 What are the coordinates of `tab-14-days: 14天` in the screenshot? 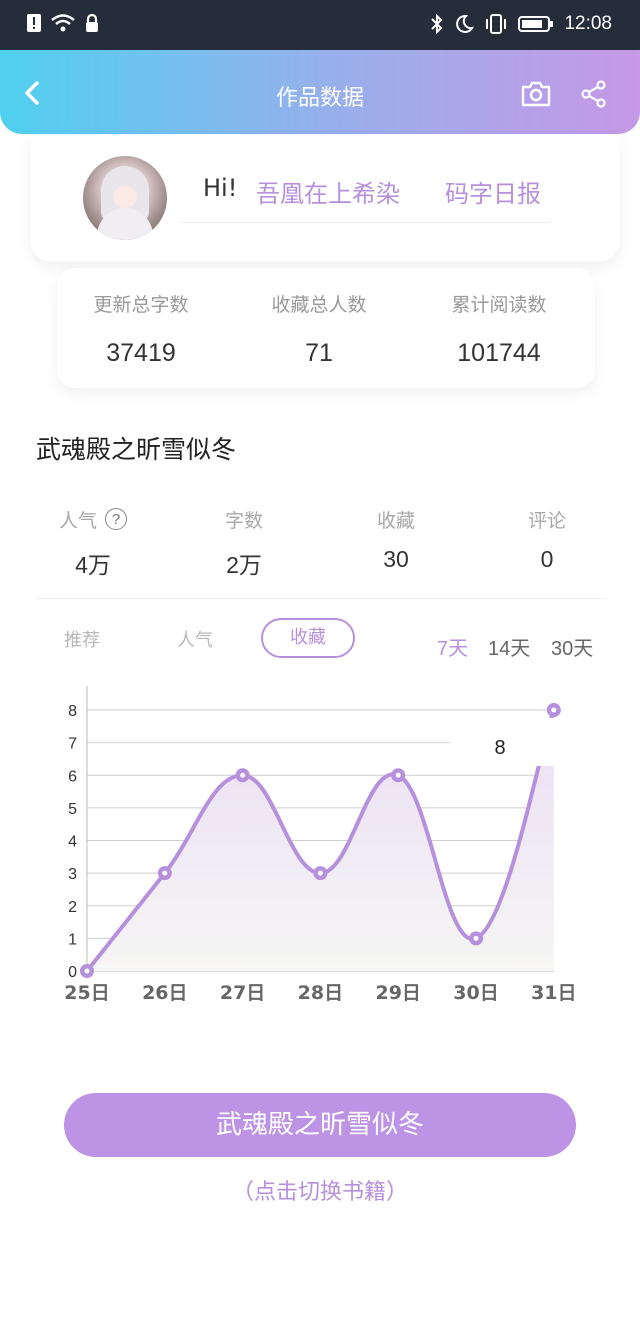 It's located at (509, 646).